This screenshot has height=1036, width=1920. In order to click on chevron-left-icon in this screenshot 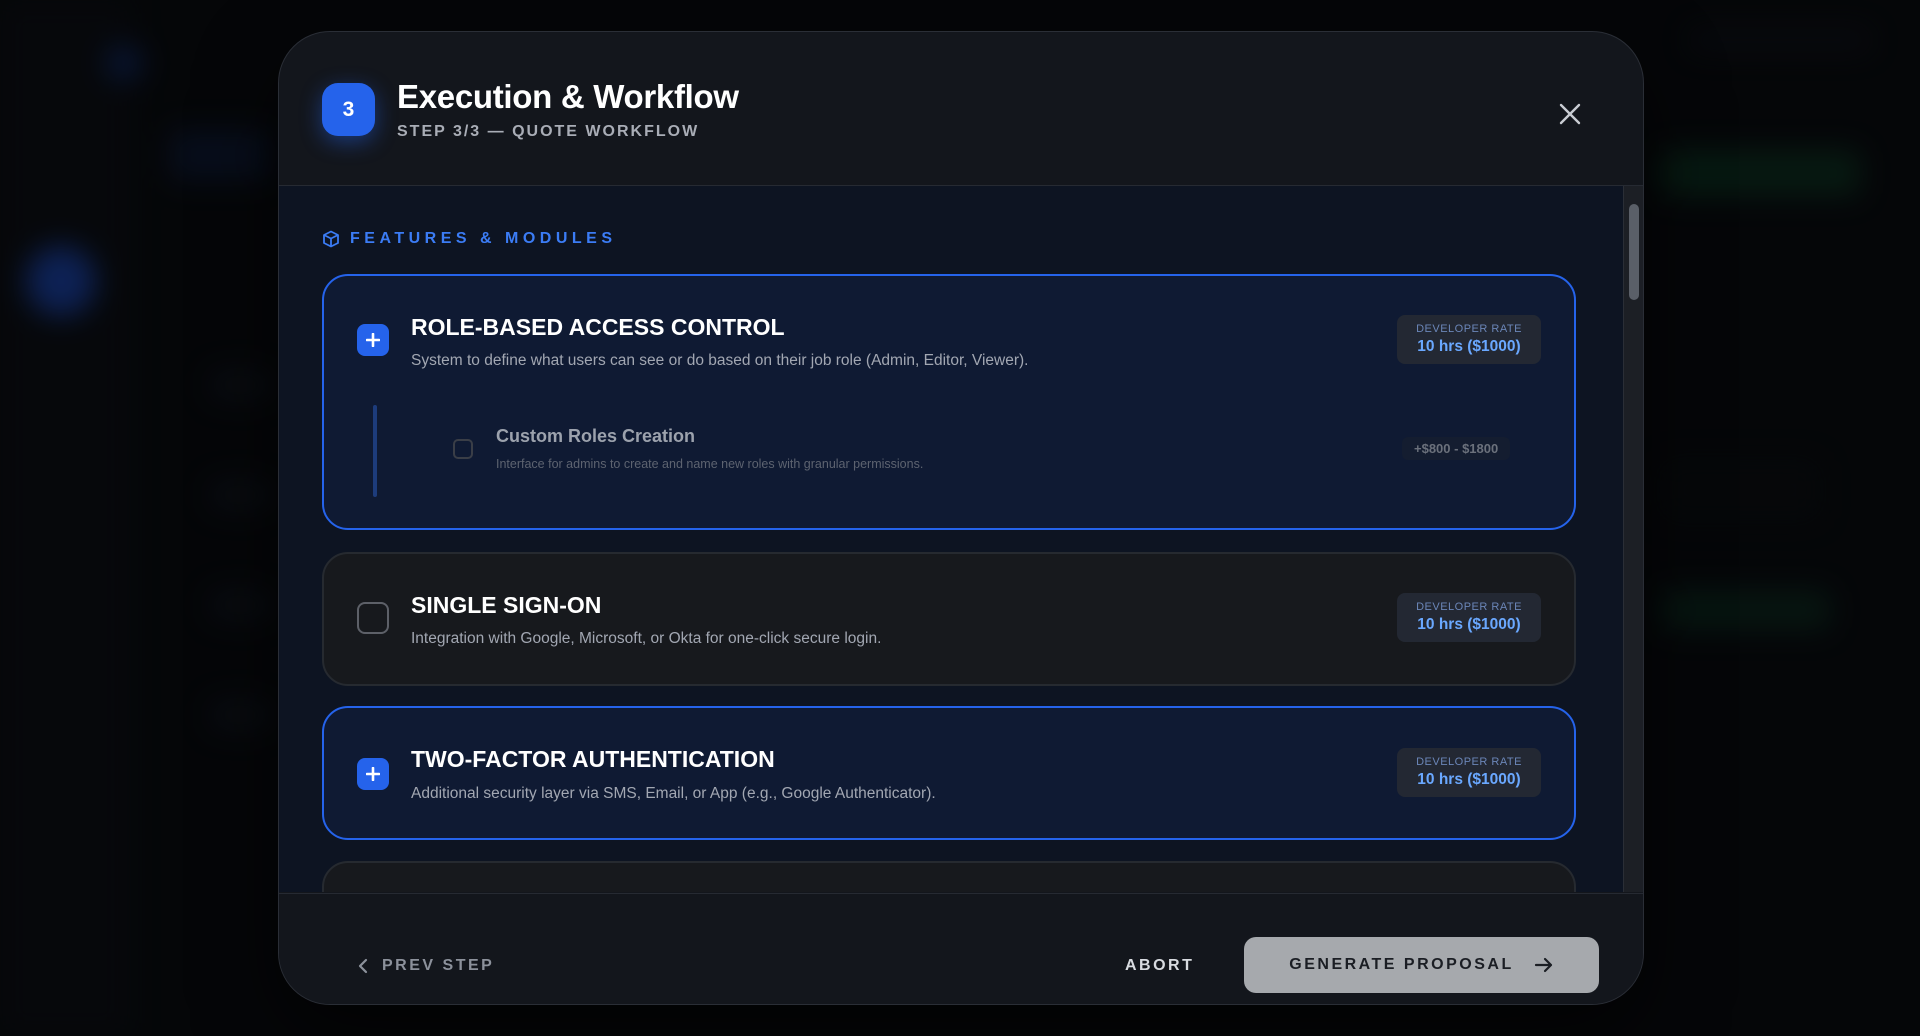, I will do `click(363, 966)`.